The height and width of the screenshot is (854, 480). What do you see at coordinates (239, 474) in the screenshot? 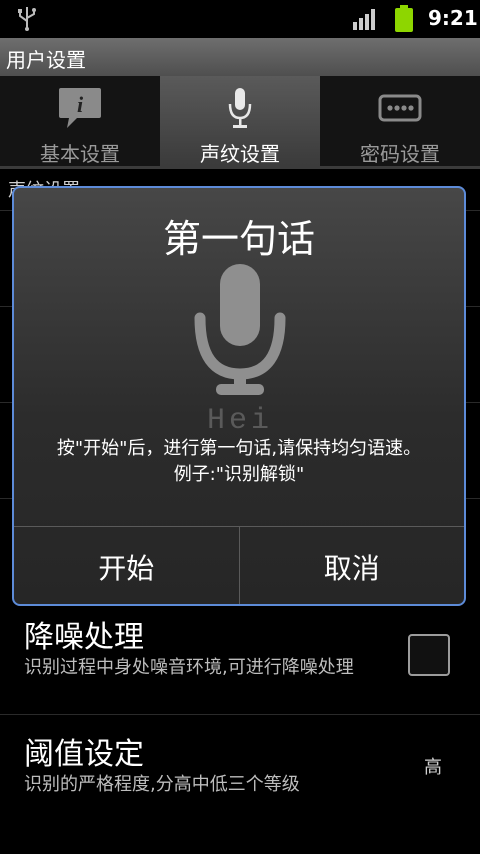
I see `dialog-message-line2: 例子:"识别解锁"` at bounding box center [239, 474].